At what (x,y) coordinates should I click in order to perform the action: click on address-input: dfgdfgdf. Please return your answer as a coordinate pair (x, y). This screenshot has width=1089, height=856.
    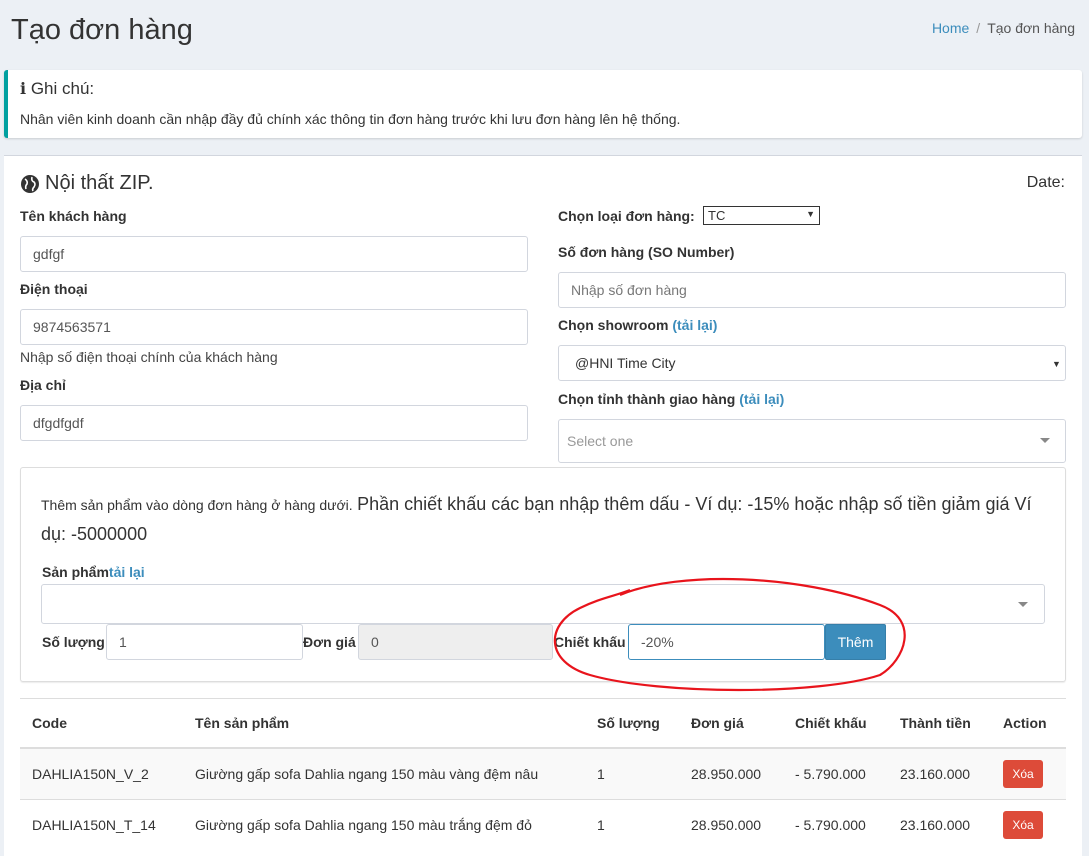
    Looking at the image, I should click on (274, 423).